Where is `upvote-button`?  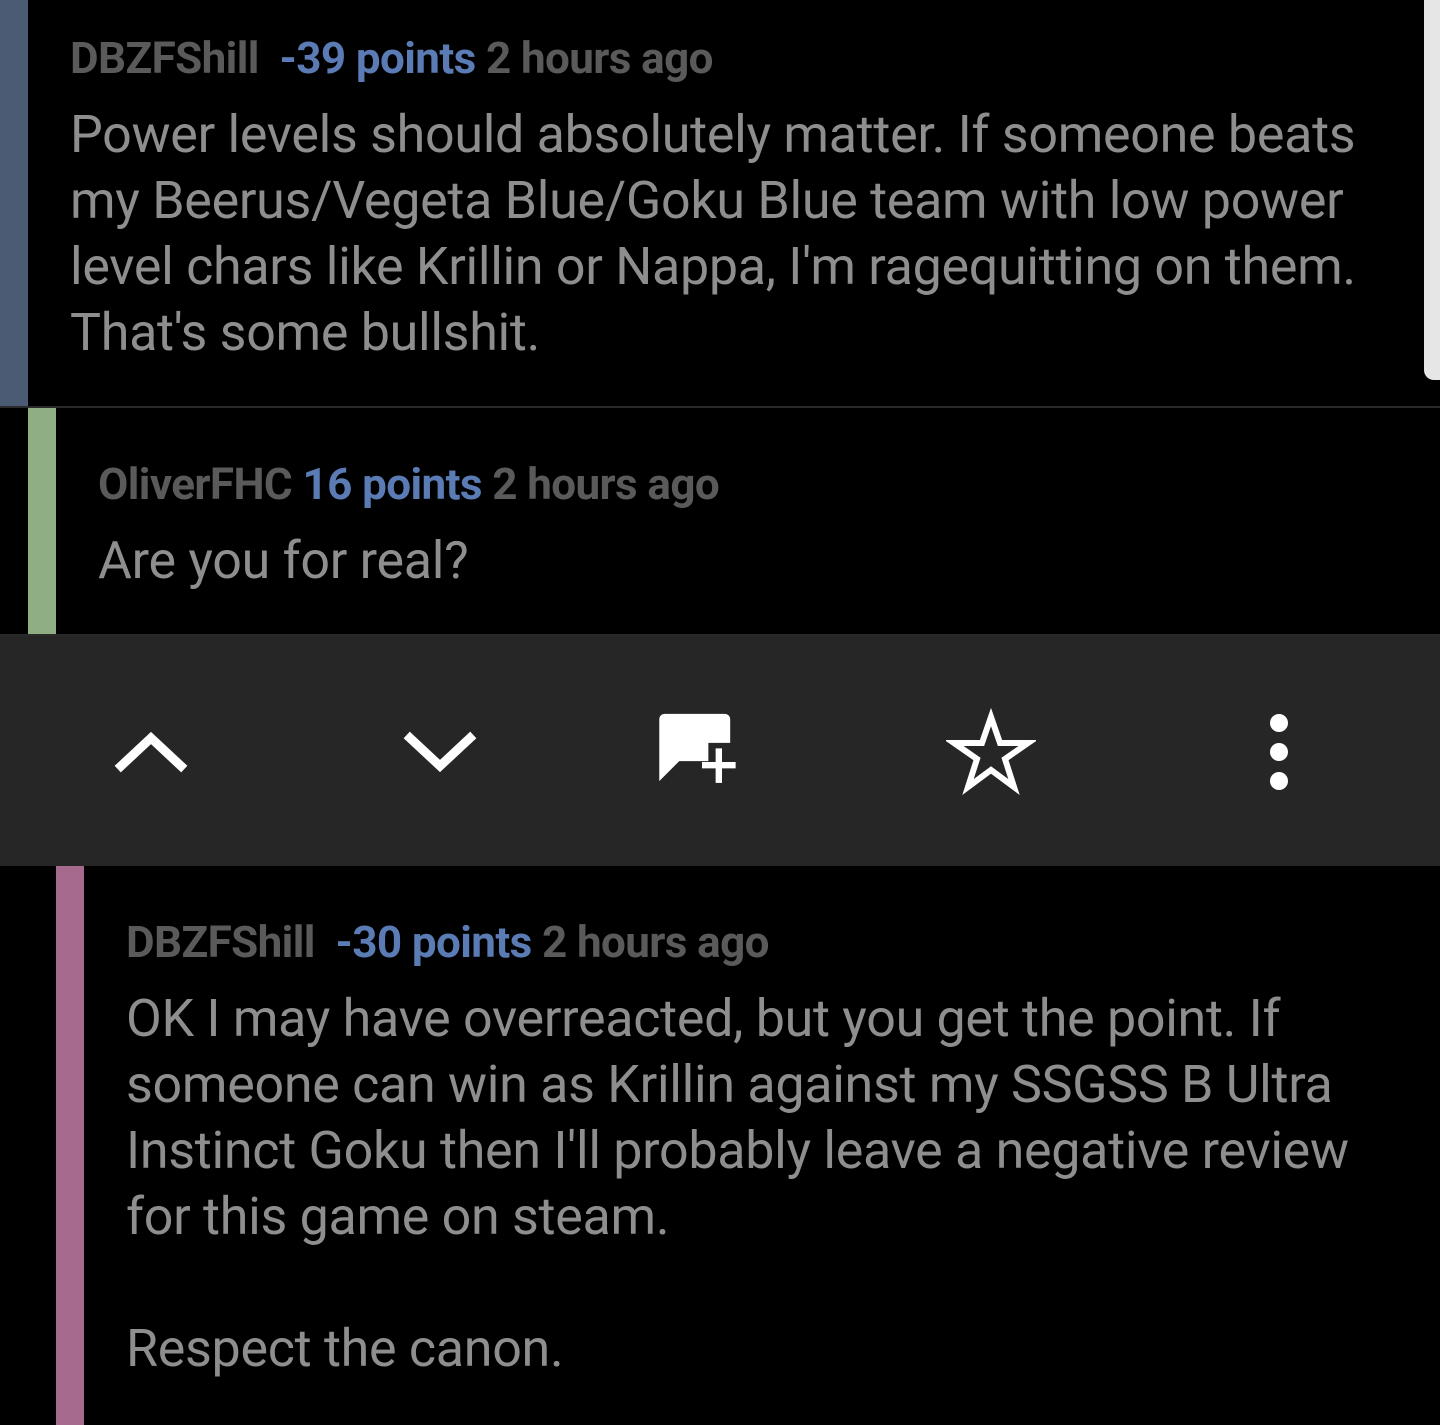 upvote-button is located at coordinates (151, 752).